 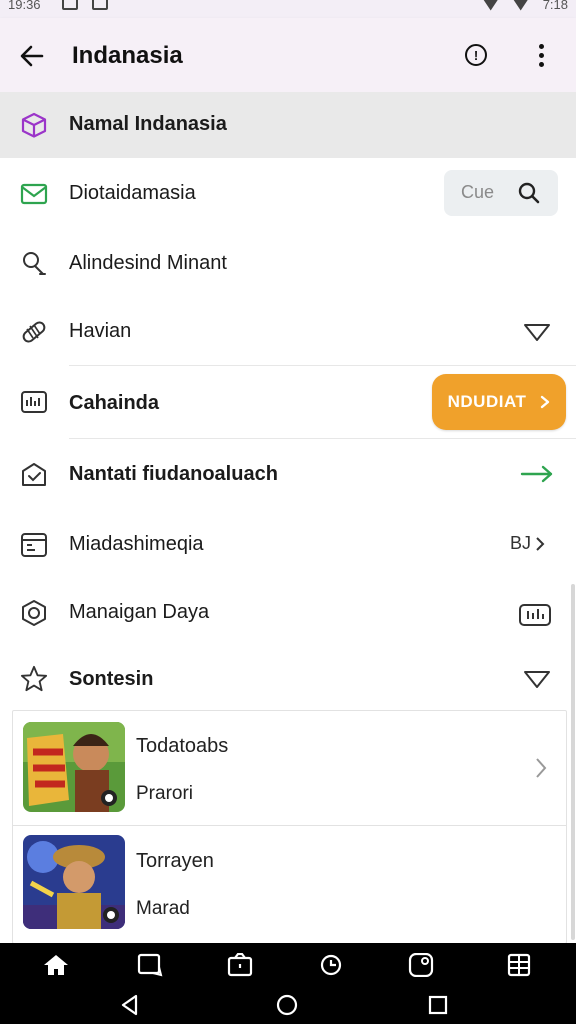 I want to click on wallet-tab, so click(x=240, y=965).